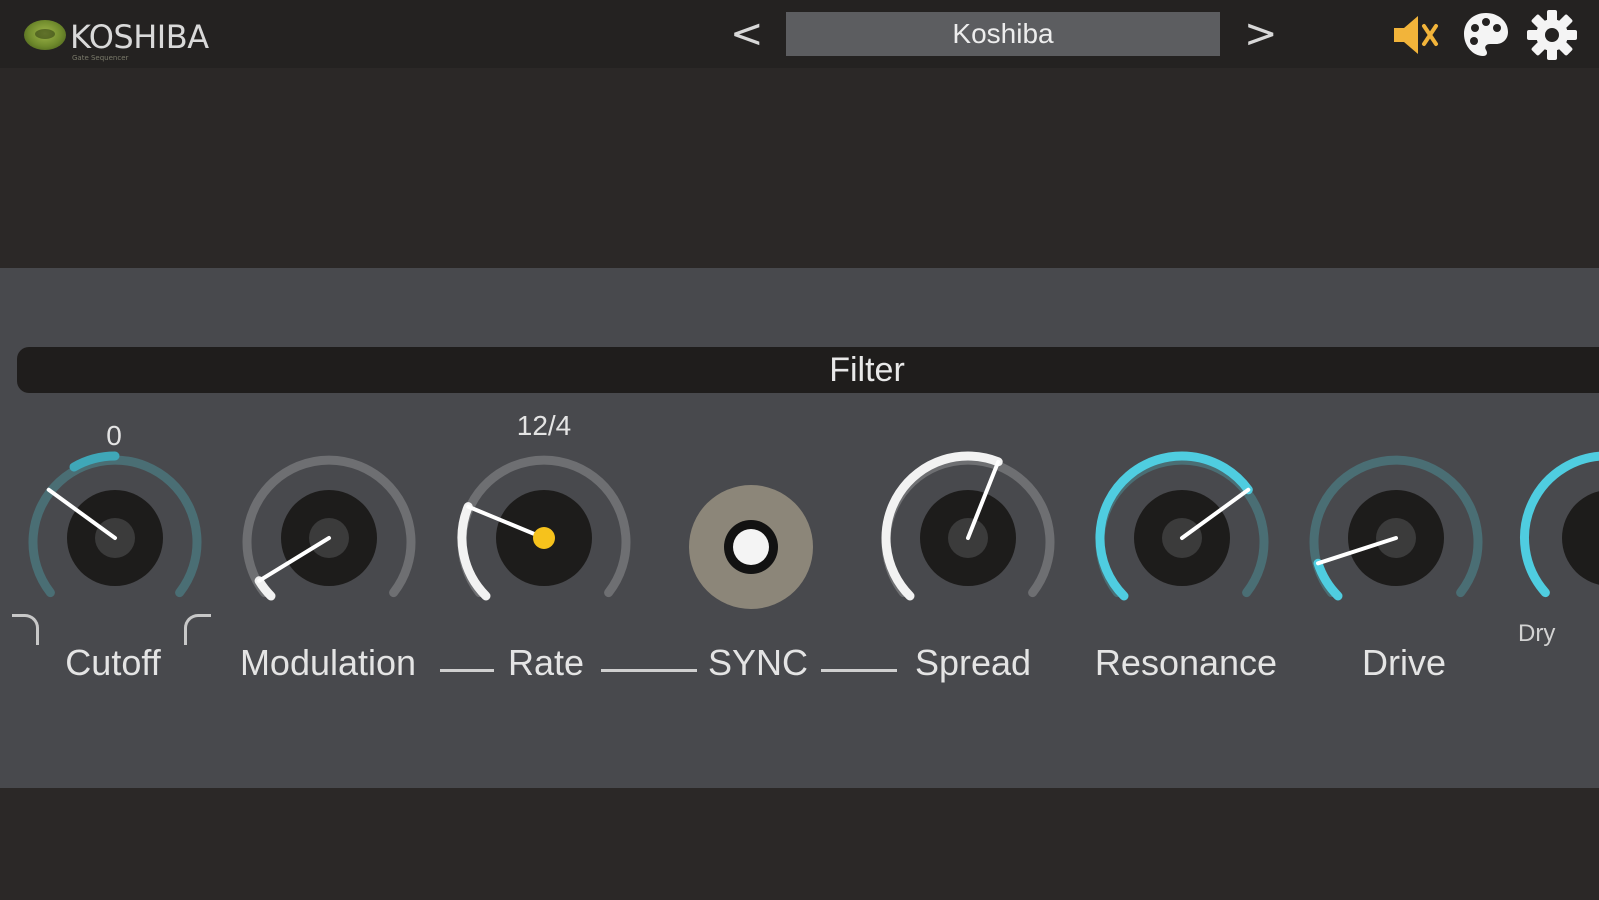 The height and width of the screenshot is (900, 1599). Describe the element at coordinates (1554, 533) in the screenshot. I see `mix-knob-partial` at that location.